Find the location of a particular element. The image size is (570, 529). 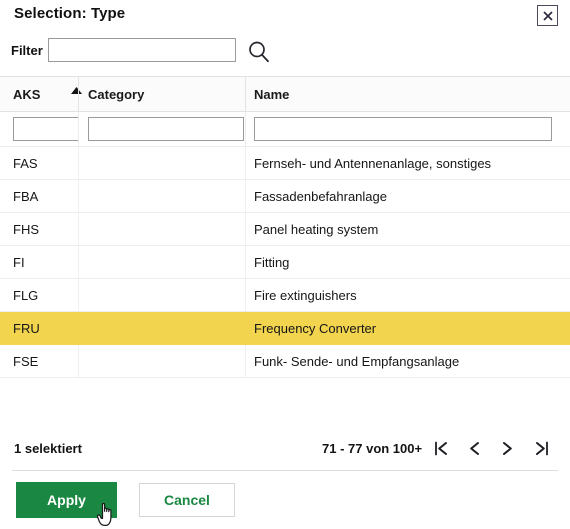

table-row: FSE Funk- Sende- und Empfangsanlage is located at coordinates (285, 361).